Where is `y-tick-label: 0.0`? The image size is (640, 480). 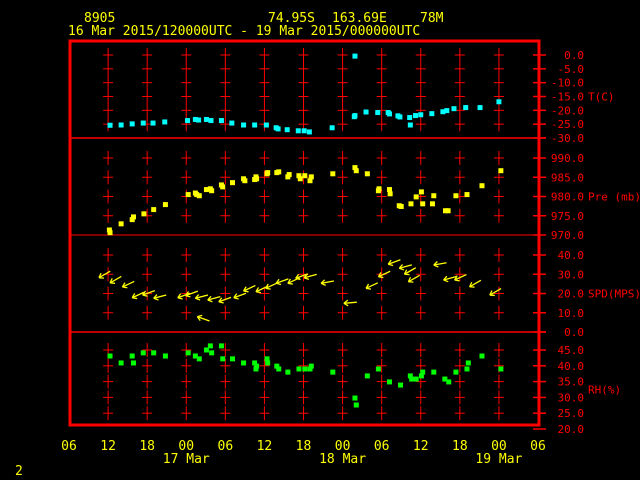 y-tick-label: 0.0 is located at coordinates (574, 332).